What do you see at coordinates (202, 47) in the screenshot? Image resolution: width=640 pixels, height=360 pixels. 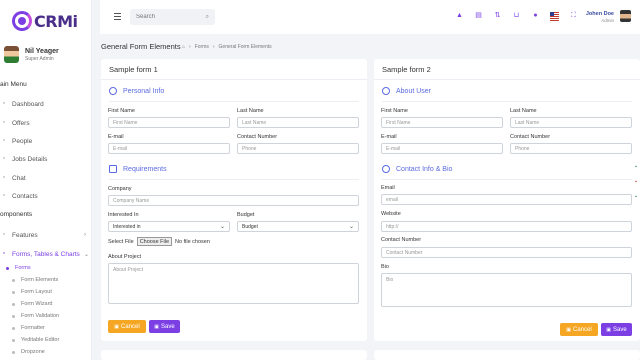 I see `breadcrumb-forms: Forms` at bounding box center [202, 47].